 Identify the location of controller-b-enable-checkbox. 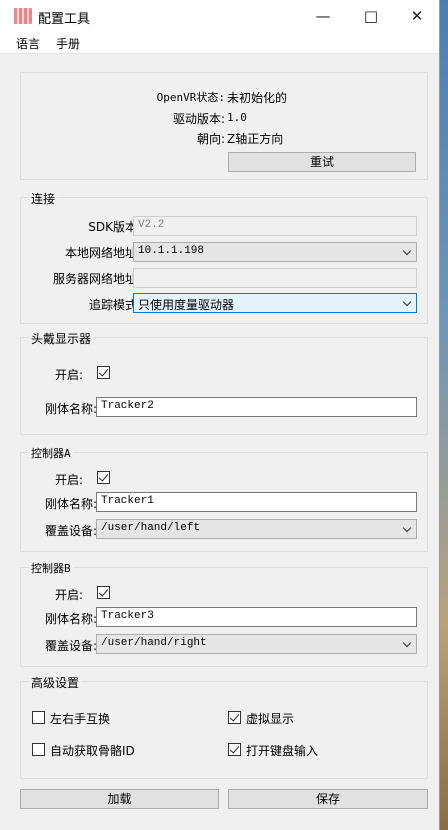
(103, 592).